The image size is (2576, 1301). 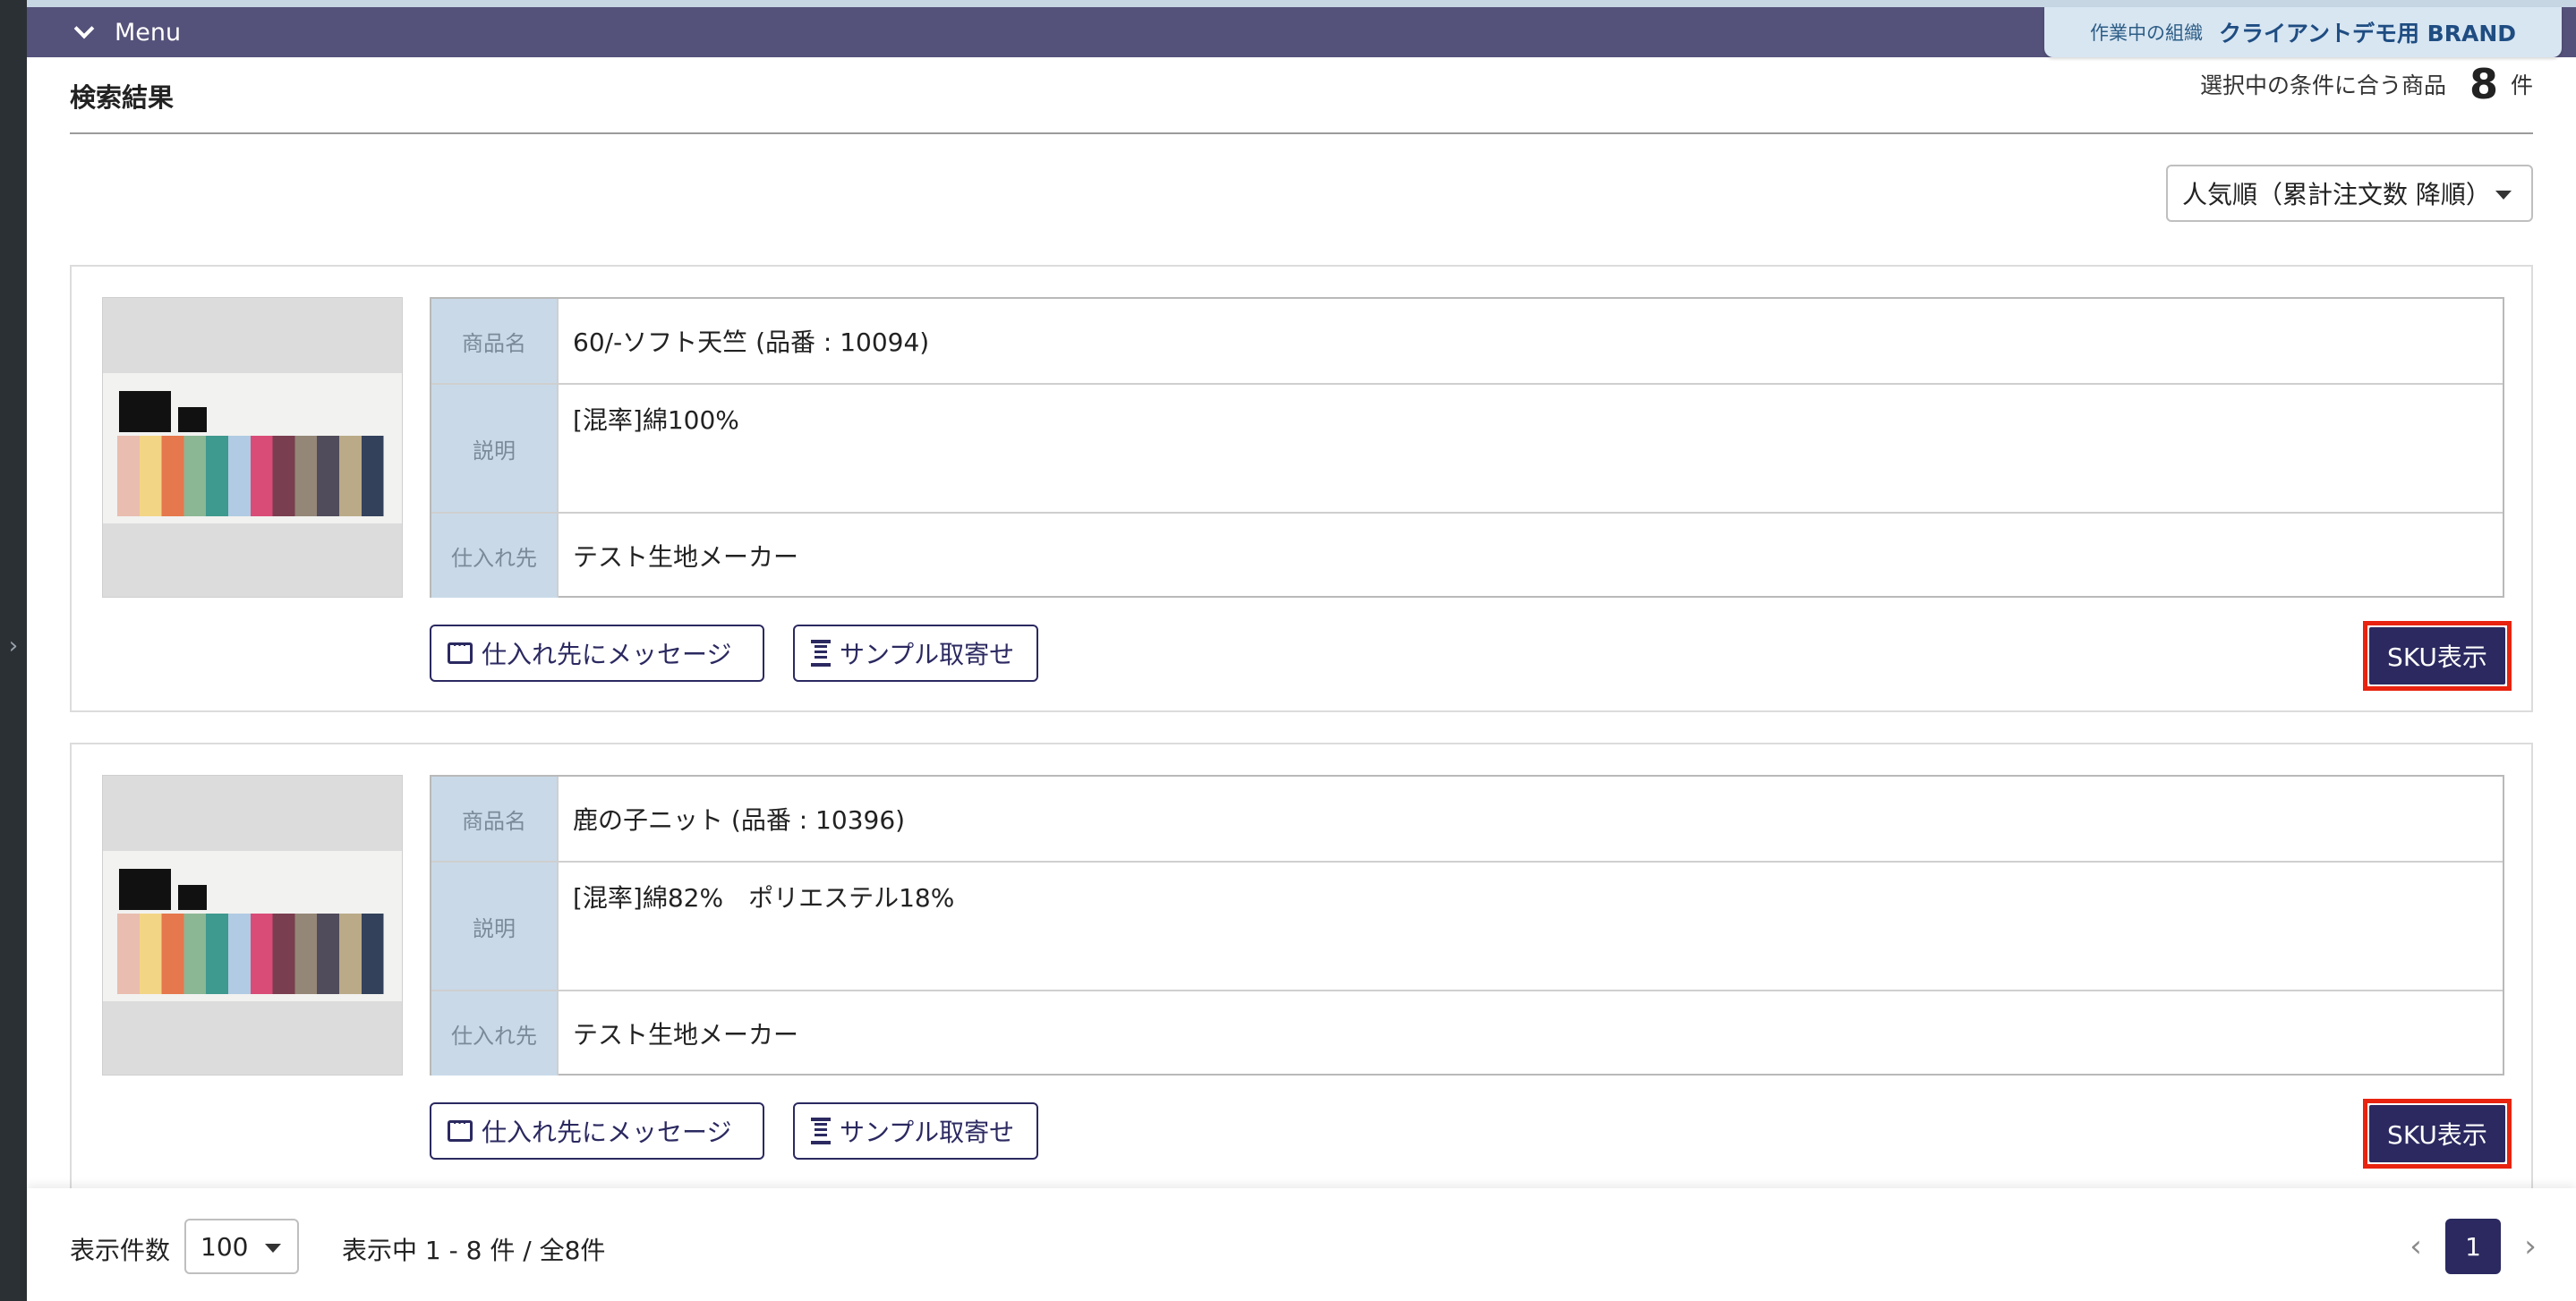 What do you see at coordinates (739, 820) in the screenshot?
I see `product-name: 鹿の子ニット (品番 : 10396)` at bounding box center [739, 820].